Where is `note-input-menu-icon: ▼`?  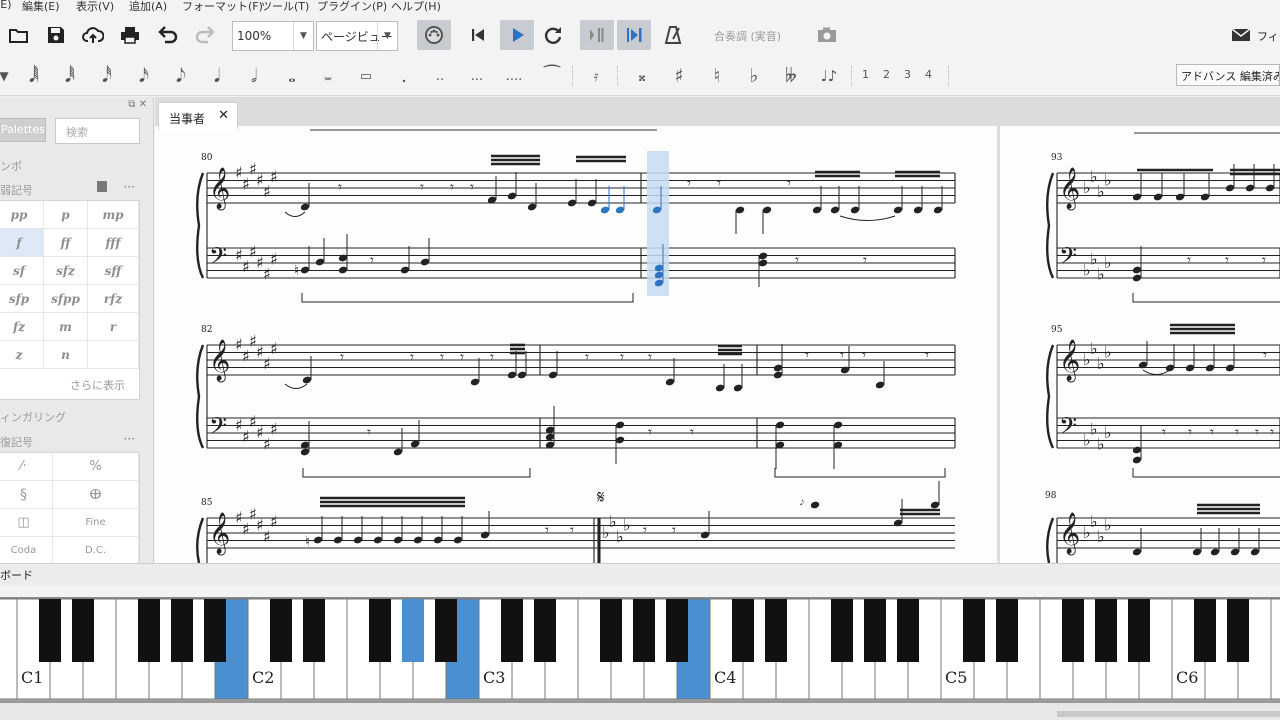
note-input-menu-icon: ▼ is located at coordinates (9, 76).